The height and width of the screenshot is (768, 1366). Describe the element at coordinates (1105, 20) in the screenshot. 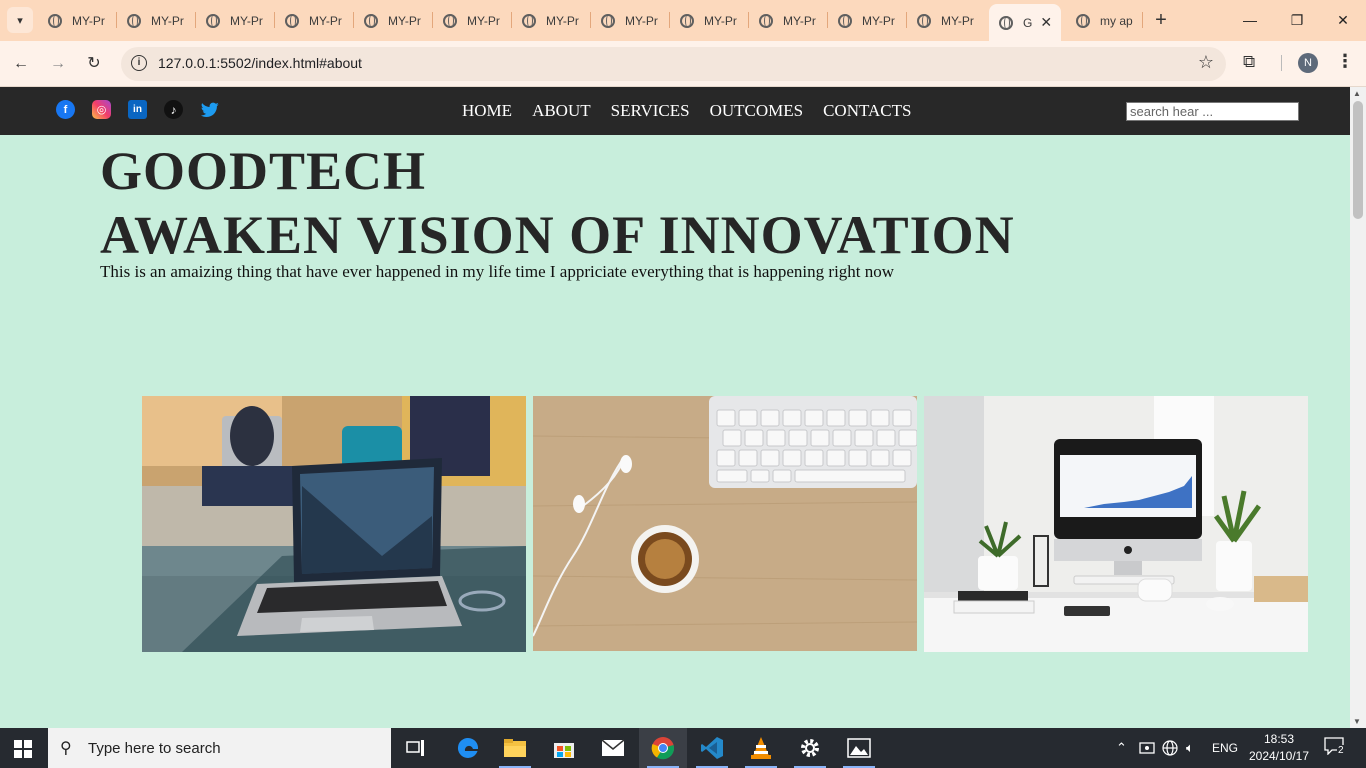

I see `browser-tab: my ap` at that location.